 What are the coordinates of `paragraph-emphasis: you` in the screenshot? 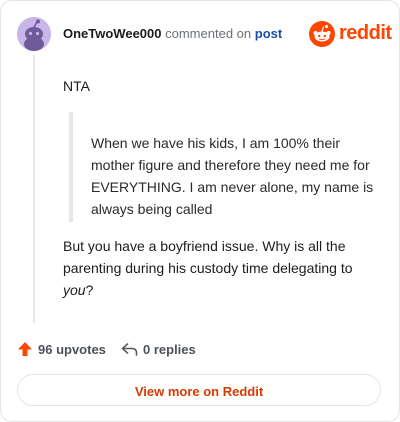 It's located at (74, 290).